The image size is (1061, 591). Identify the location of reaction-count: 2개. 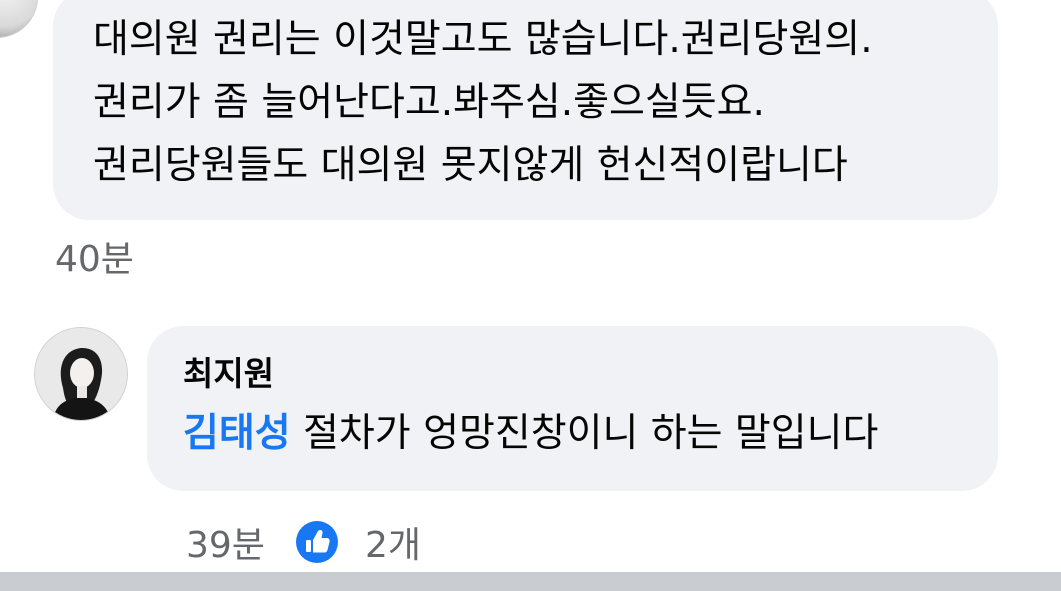
(393, 542).